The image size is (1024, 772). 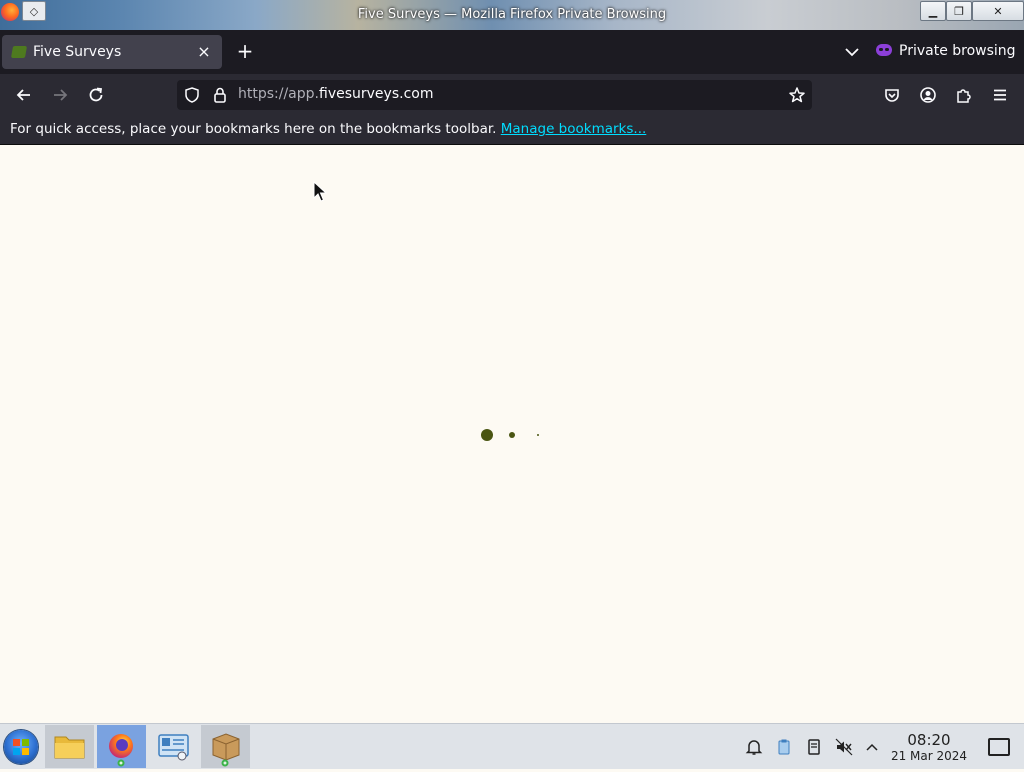 I want to click on windows-logo-icon, so click(x=21, y=747).